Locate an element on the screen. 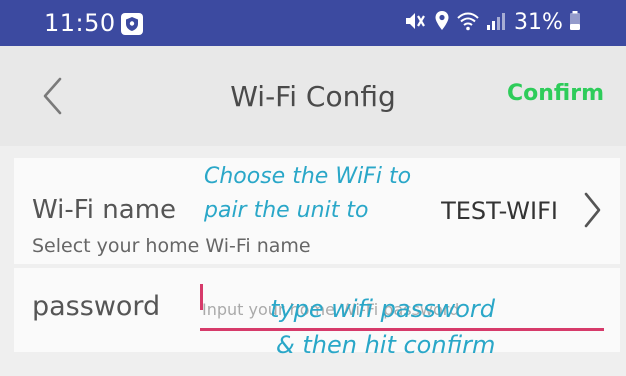  shield-icon is located at coordinates (132, 24).